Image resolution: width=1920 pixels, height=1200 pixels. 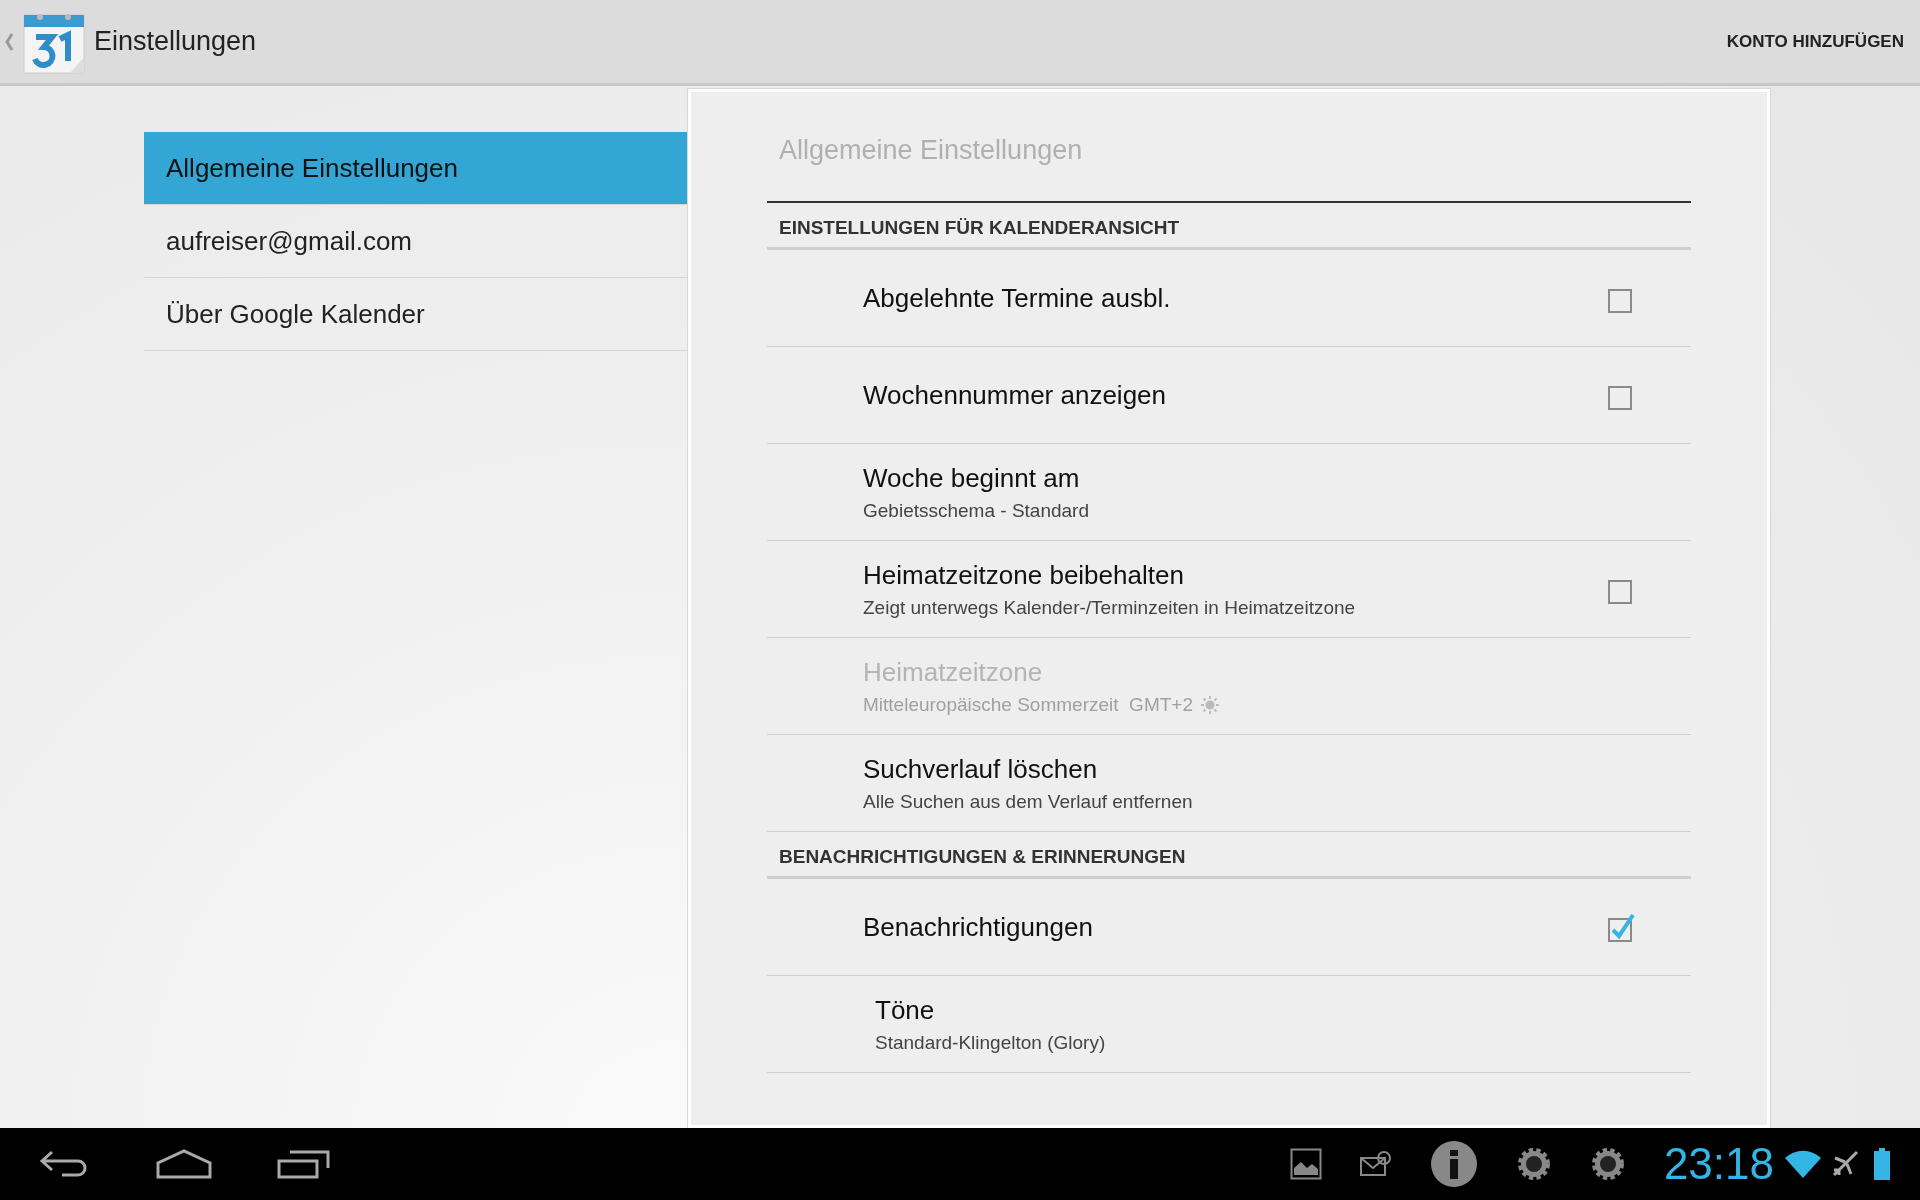 What do you see at coordinates (1229, 589) in the screenshot?
I see `setting-row: Heimatzeitzone beibehalten Zeigt unterwegs Kalender-/Terminzeiten in Heimatzeitzone` at bounding box center [1229, 589].